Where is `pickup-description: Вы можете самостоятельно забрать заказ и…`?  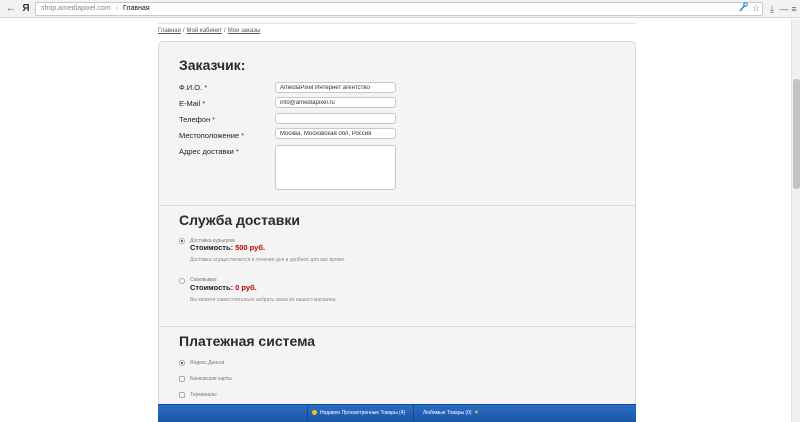
pickup-description: Вы можете самостоятельно забрать заказ и… is located at coordinates (263, 300).